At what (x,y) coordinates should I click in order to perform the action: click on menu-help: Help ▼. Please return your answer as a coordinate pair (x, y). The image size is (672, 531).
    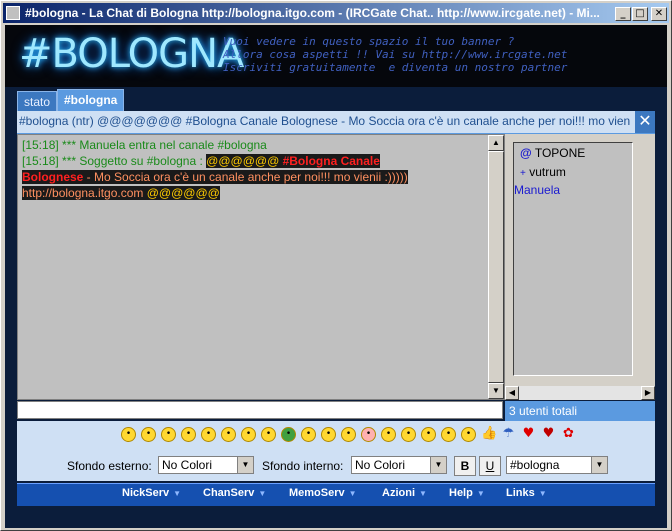
    Looking at the image, I should click on (467, 493).